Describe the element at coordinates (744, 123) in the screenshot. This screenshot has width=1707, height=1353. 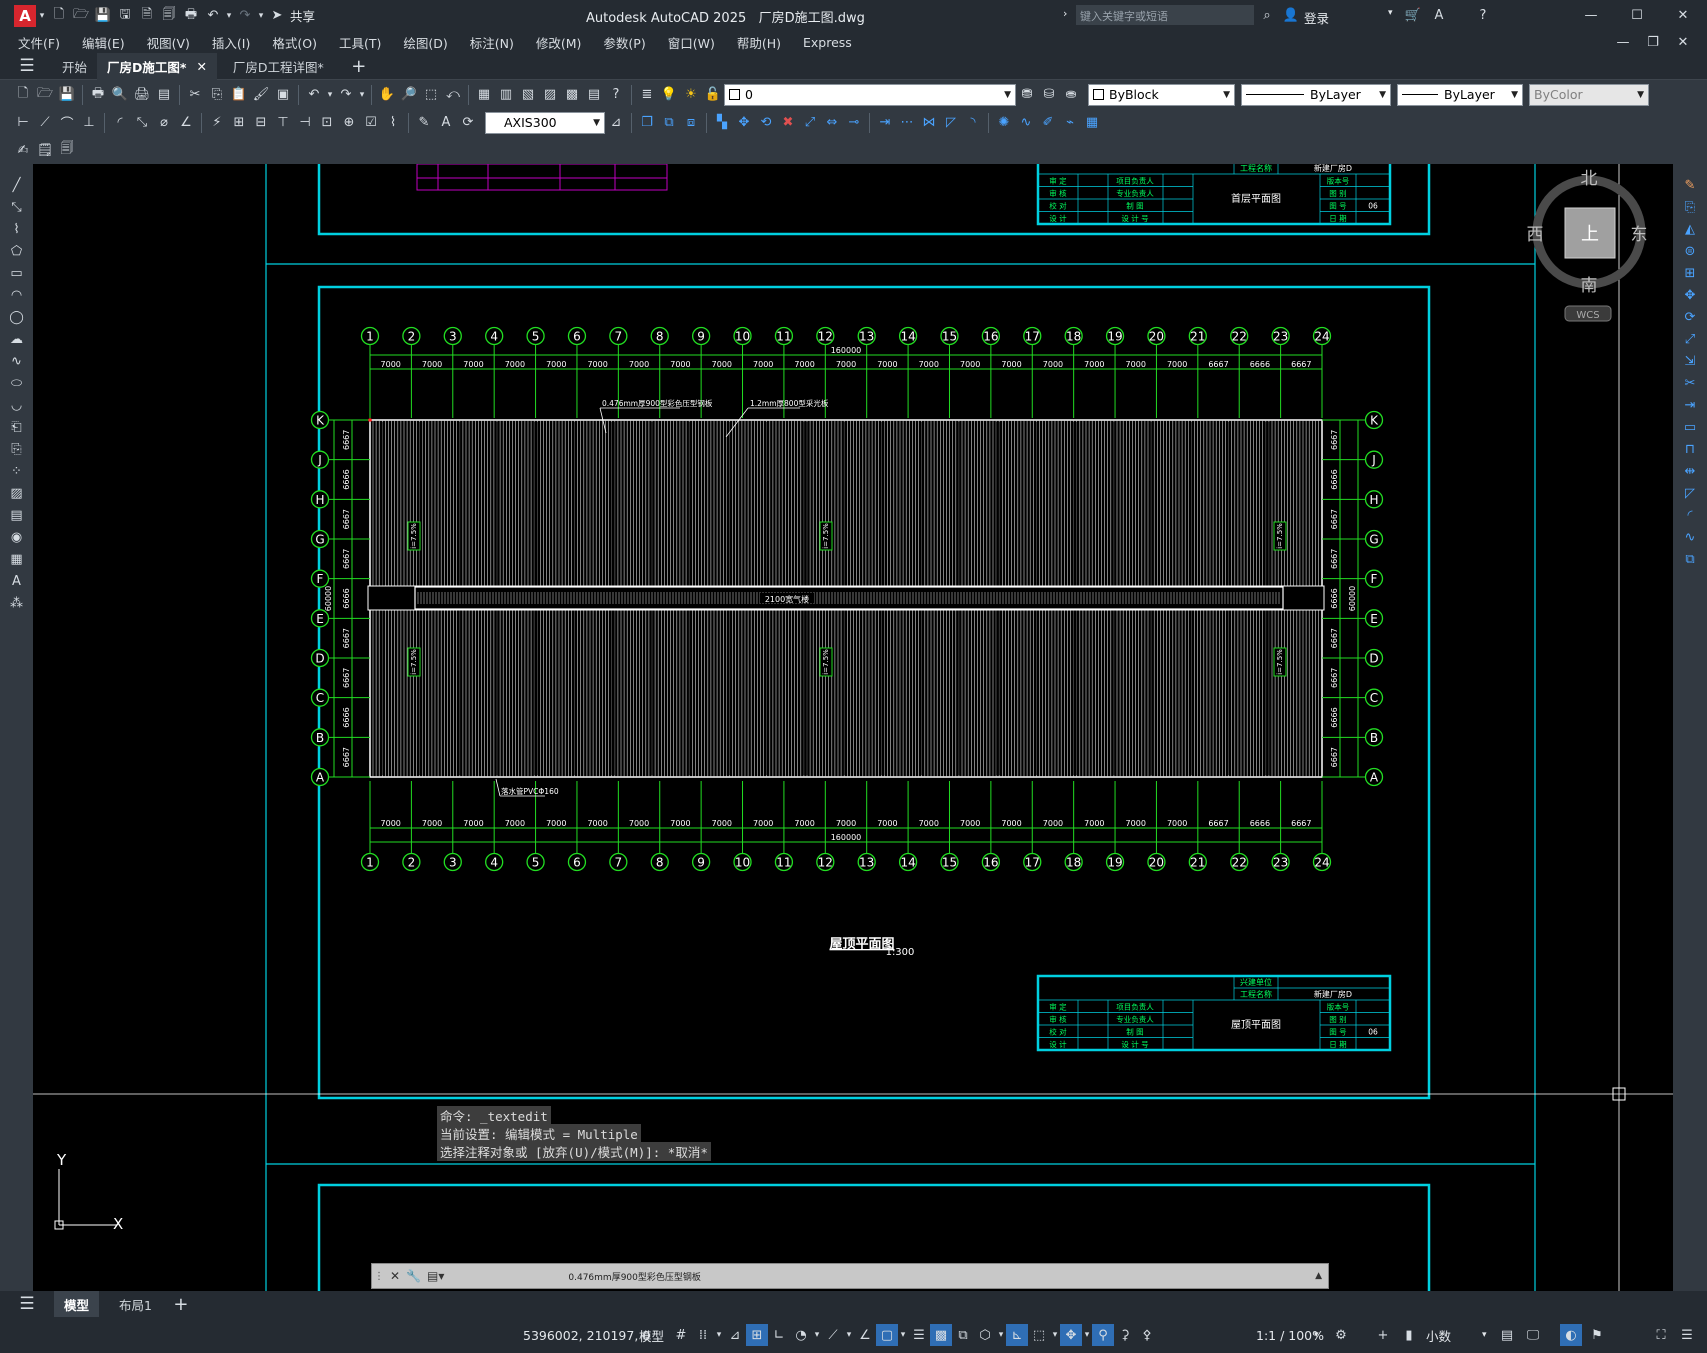
I see `move-icon: ✥` at that location.